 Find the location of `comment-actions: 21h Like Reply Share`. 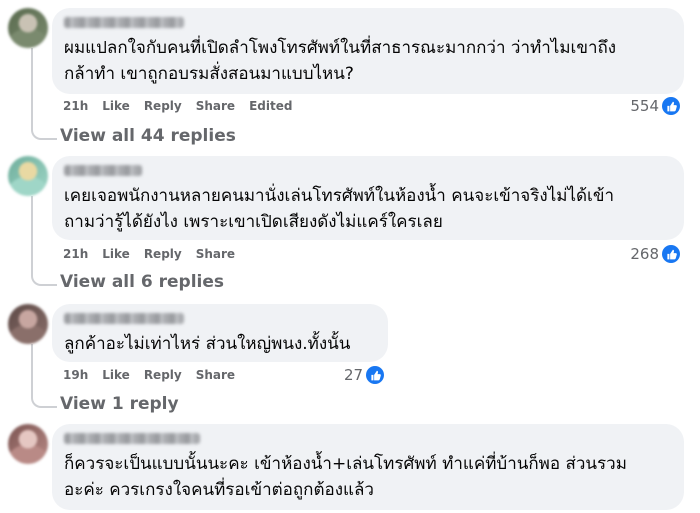

comment-actions: 21h Like Reply Share is located at coordinates (156, 254).